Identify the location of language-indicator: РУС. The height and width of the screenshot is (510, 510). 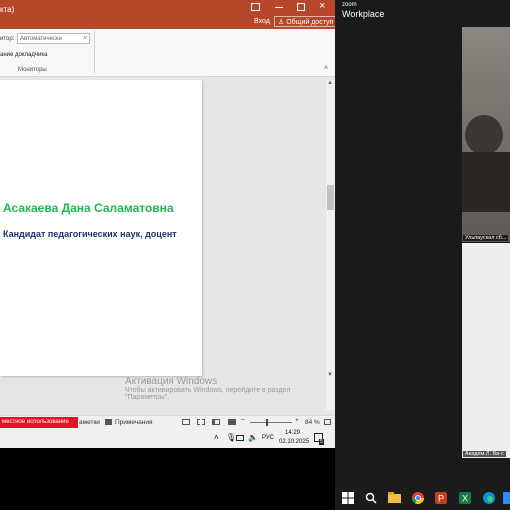
(268, 438).